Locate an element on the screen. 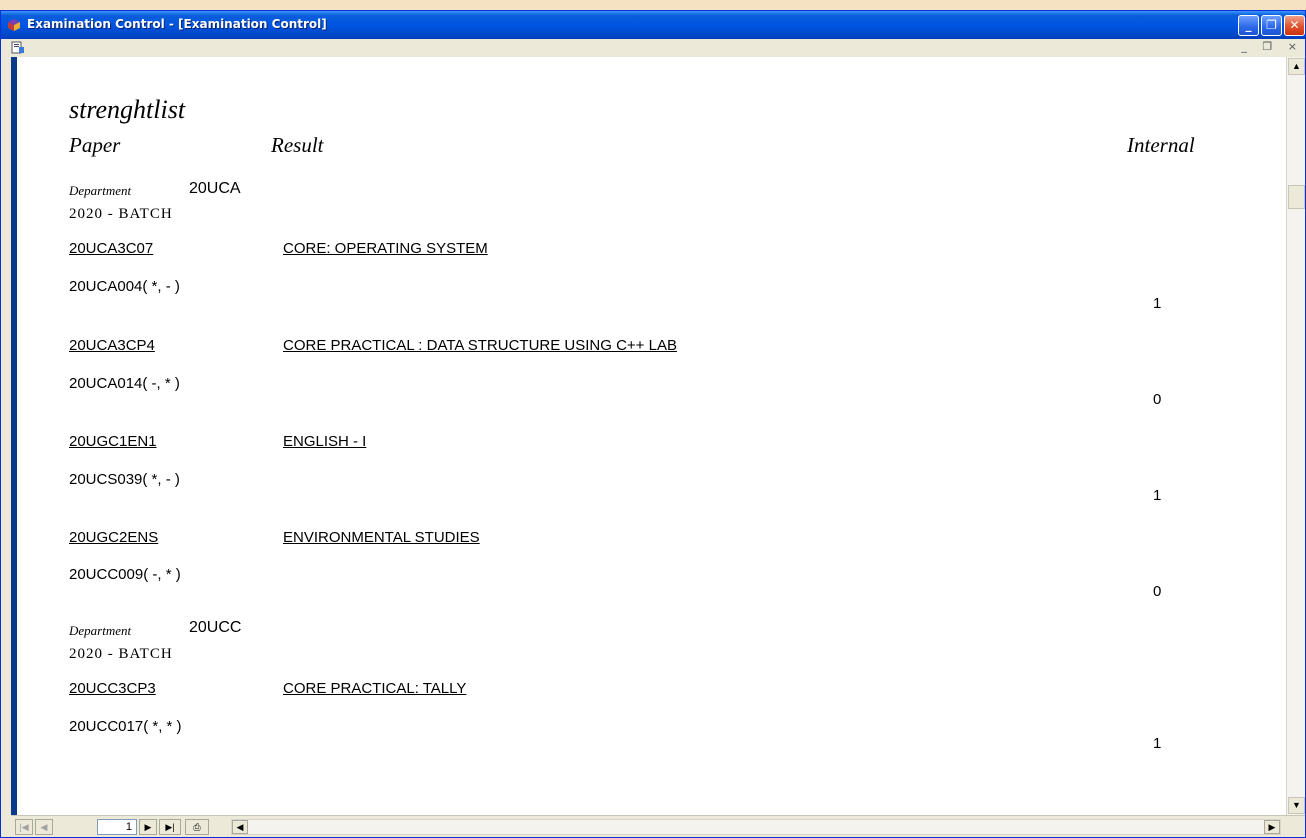 The image size is (1306, 838). horizontal-scrollbar: ◀ ▶ is located at coordinates (756, 827).